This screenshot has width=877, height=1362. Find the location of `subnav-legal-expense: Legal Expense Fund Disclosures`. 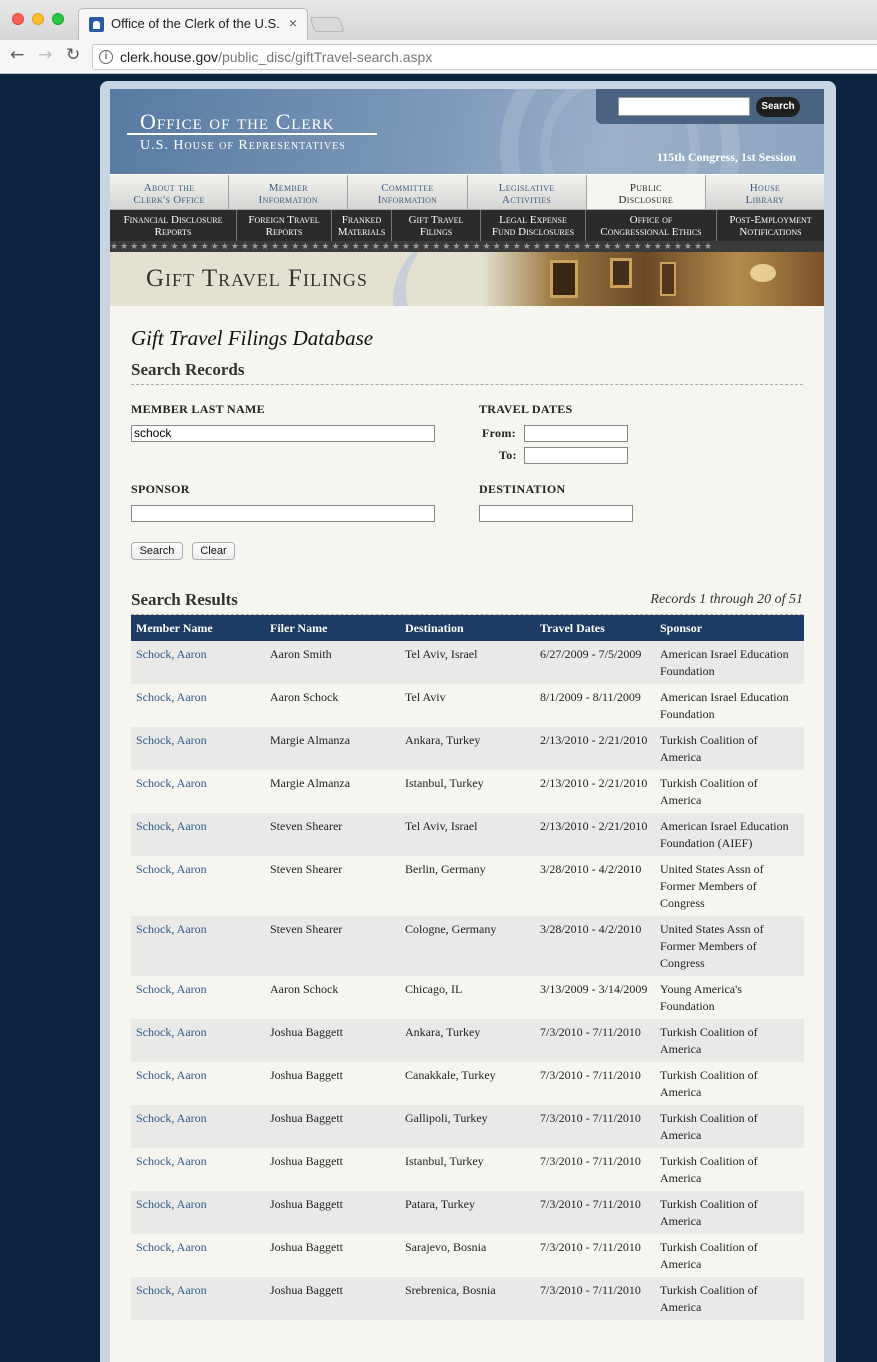

subnav-legal-expense: Legal Expense Fund Disclosures is located at coordinates (533, 225).